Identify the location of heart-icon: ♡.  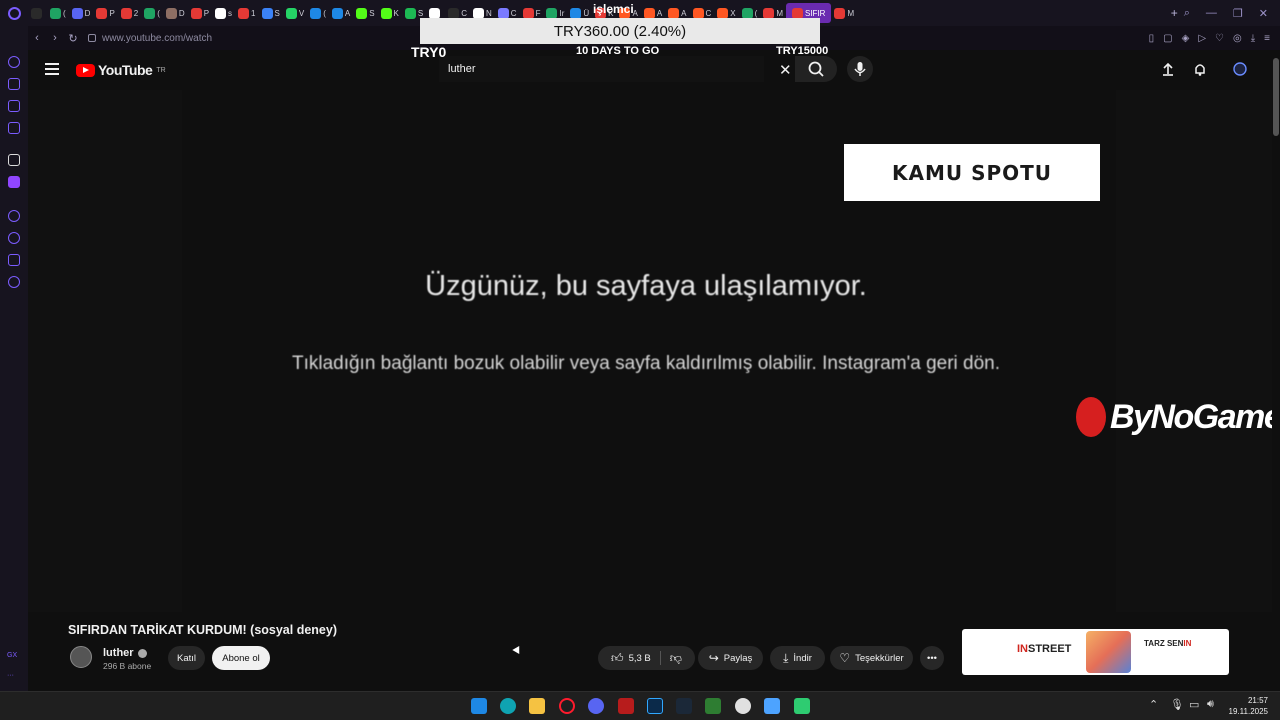
(1219, 38).